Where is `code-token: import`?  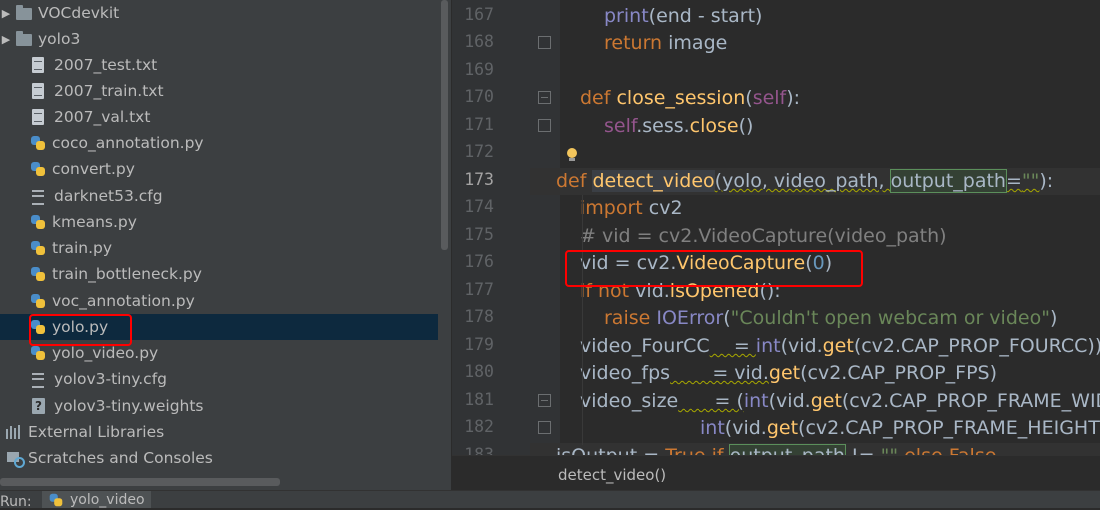
code-token: import is located at coordinates (611, 208).